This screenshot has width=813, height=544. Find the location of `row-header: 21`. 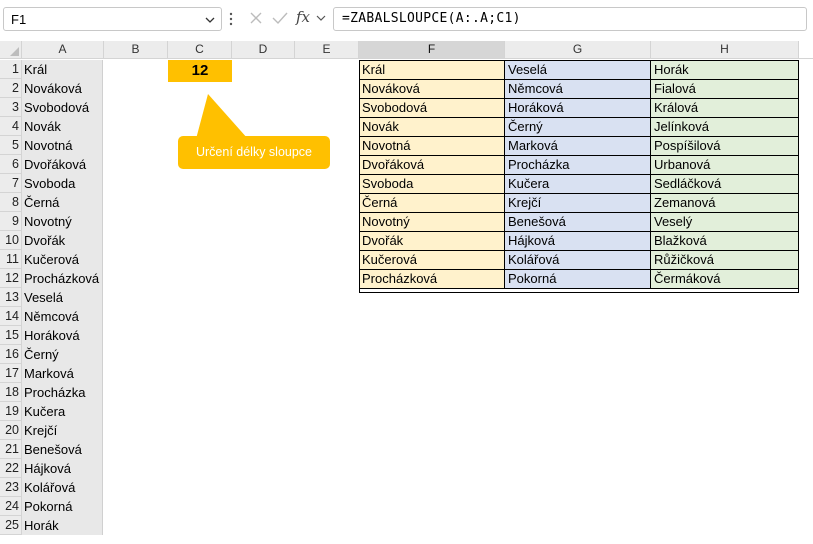

row-header: 21 is located at coordinates (11, 449).